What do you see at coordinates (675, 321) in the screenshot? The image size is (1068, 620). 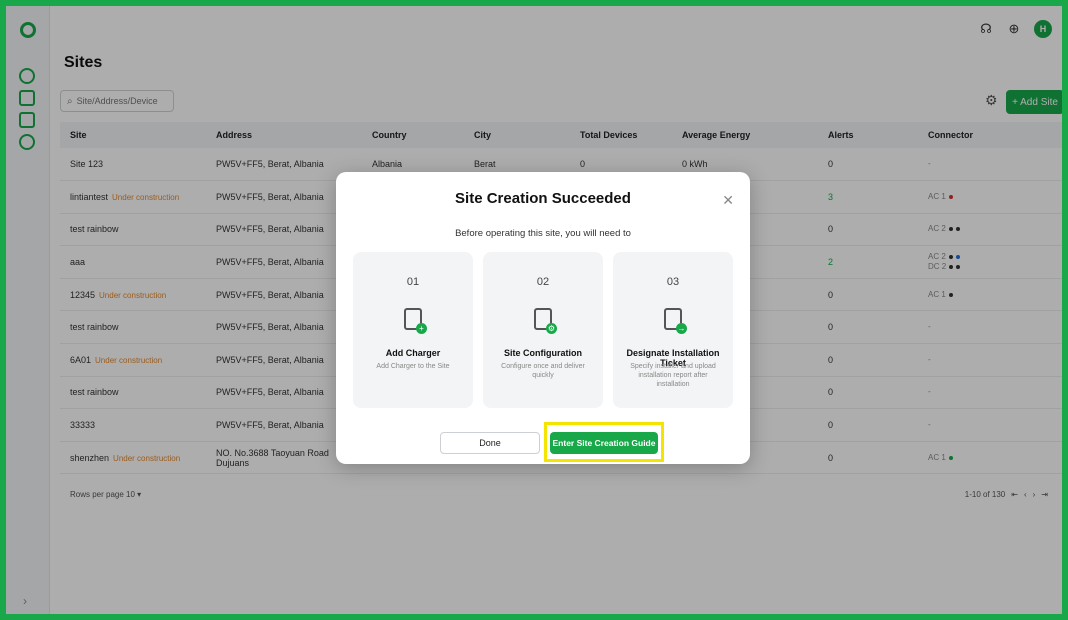 I see `ticket-icon: →` at bounding box center [675, 321].